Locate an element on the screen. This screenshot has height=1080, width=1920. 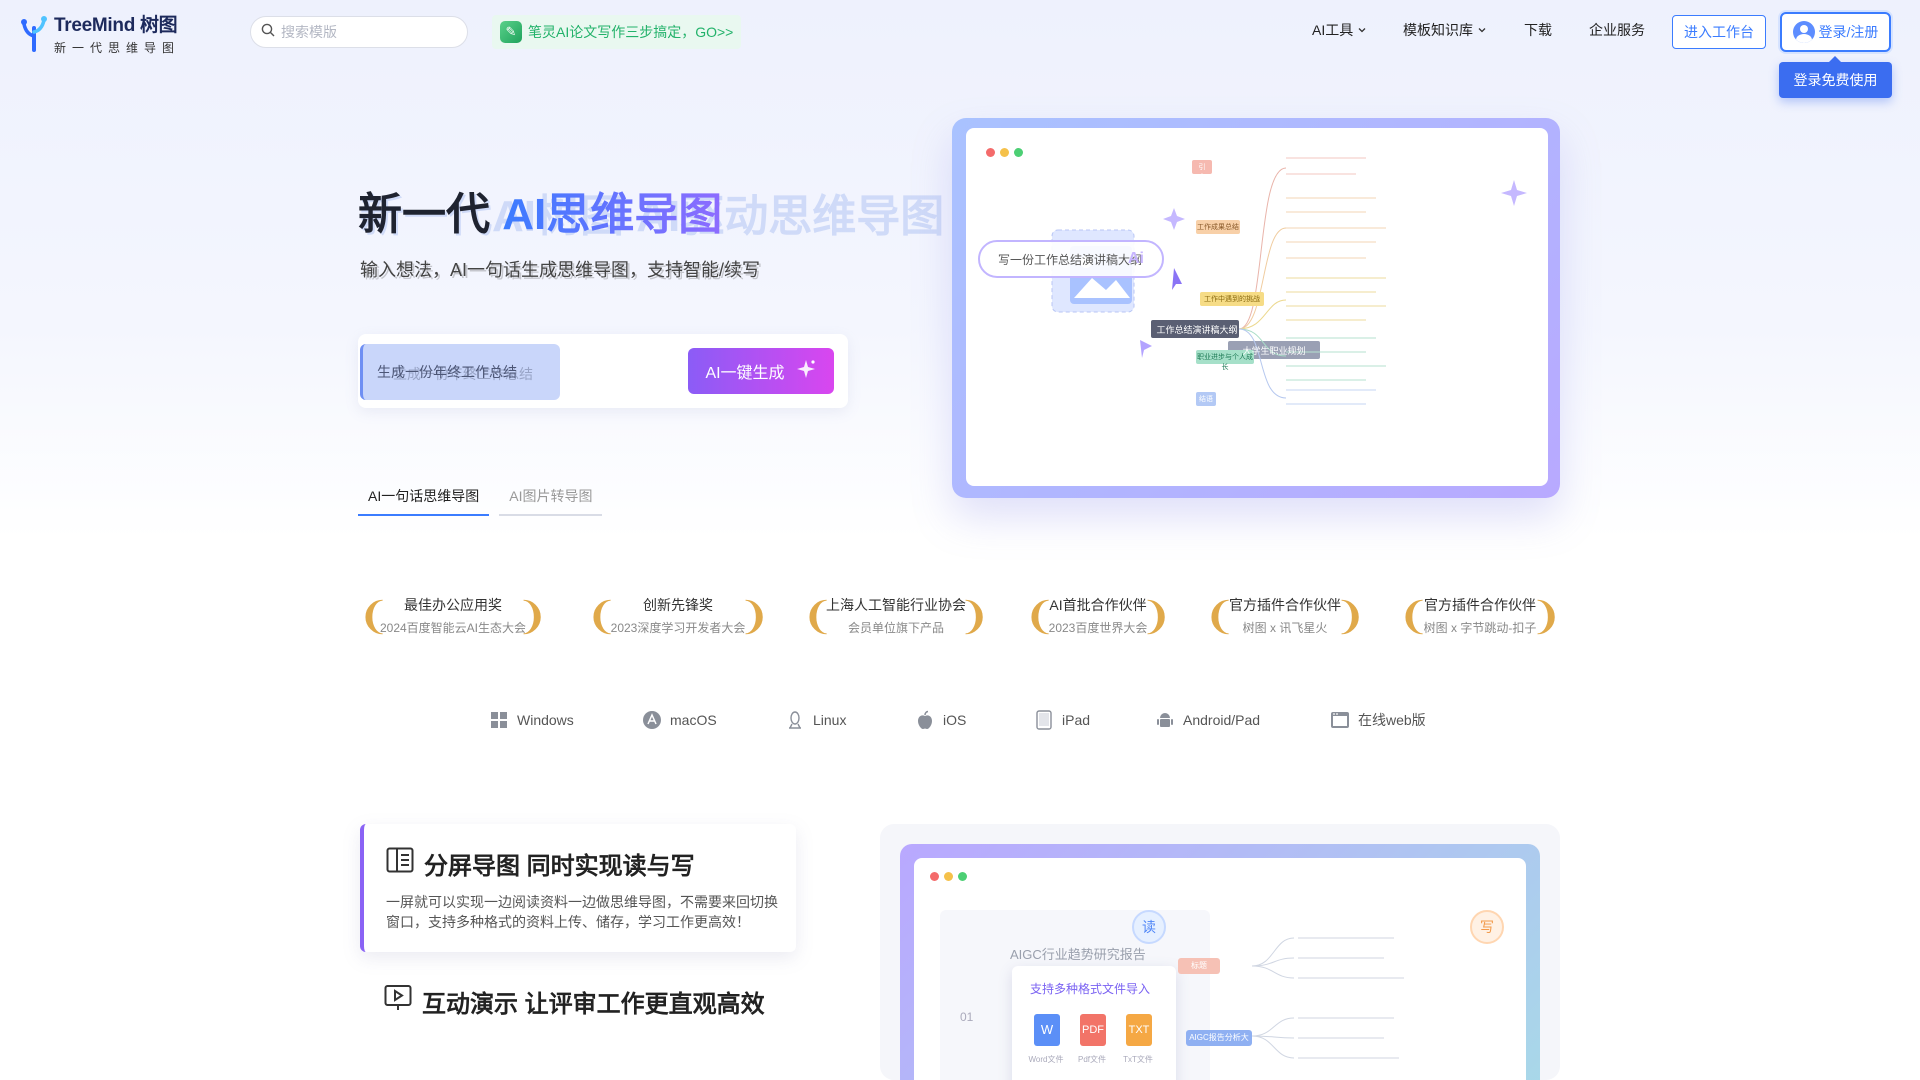
split-screen-icon is located at coordinates (400, 863).